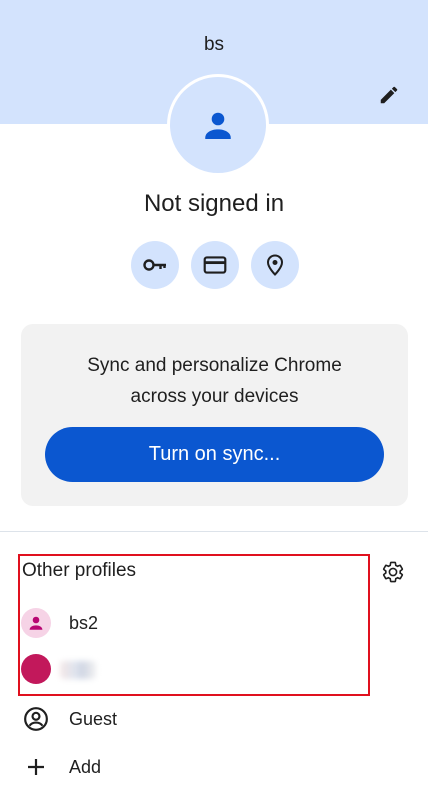 This screenshot has height=799, width=428. Describe the element at coordinates (214, 767) in the screenshot. I see `add-profile-button: Add` at that location.